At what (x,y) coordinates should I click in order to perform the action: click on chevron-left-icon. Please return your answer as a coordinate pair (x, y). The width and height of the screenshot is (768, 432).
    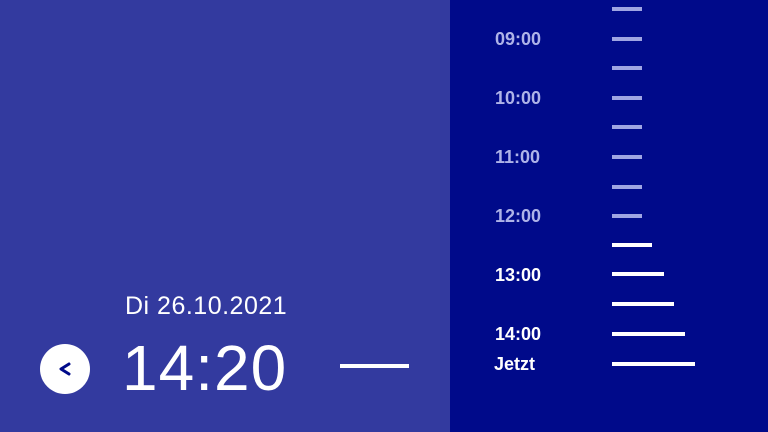
    Looking at the image, I should click on (65, 369).